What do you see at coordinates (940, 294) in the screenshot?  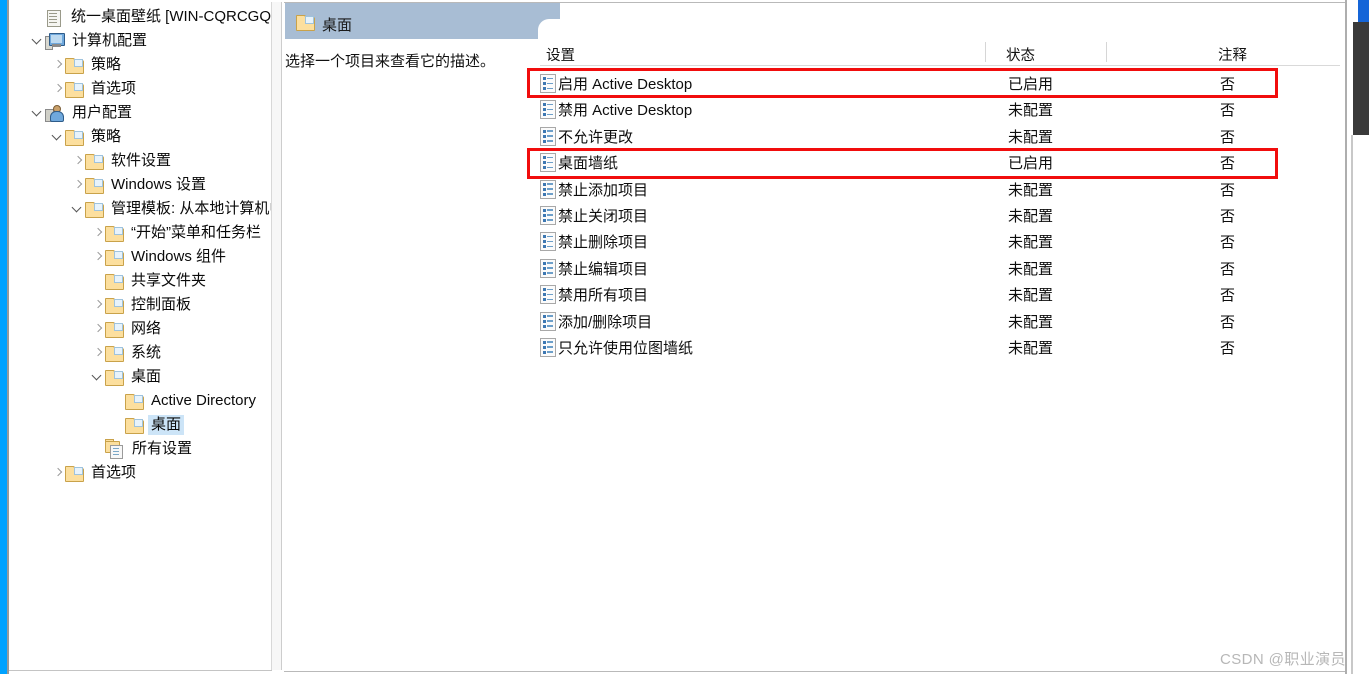 I see `table-row: 禁用所有项目 未配置 否` at bounding box center [940, 294].